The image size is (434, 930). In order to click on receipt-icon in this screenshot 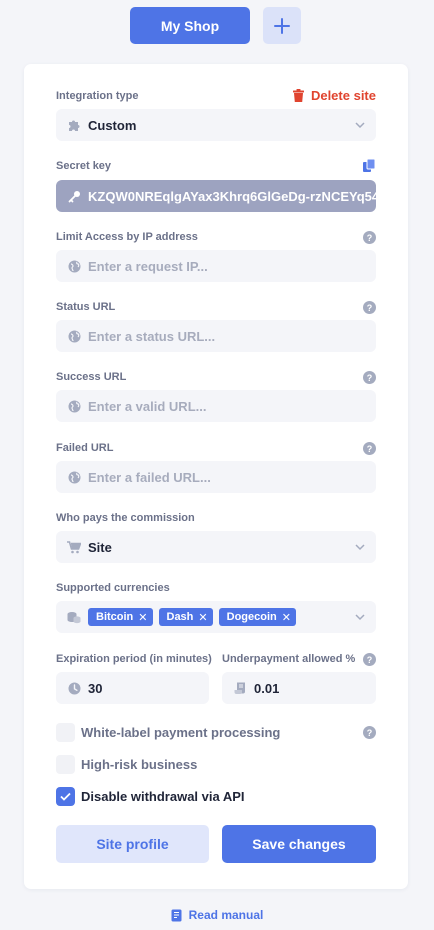, I will do `click(240, 688)`.